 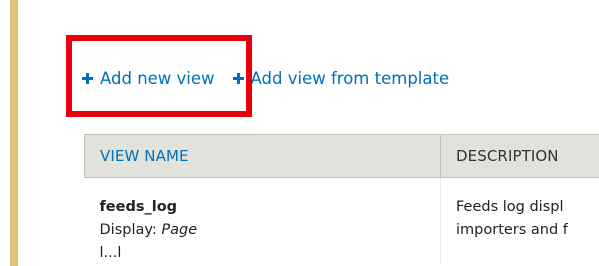 I want to click on view-actions: Add new view Add view from template, so click(x=265, y=78).